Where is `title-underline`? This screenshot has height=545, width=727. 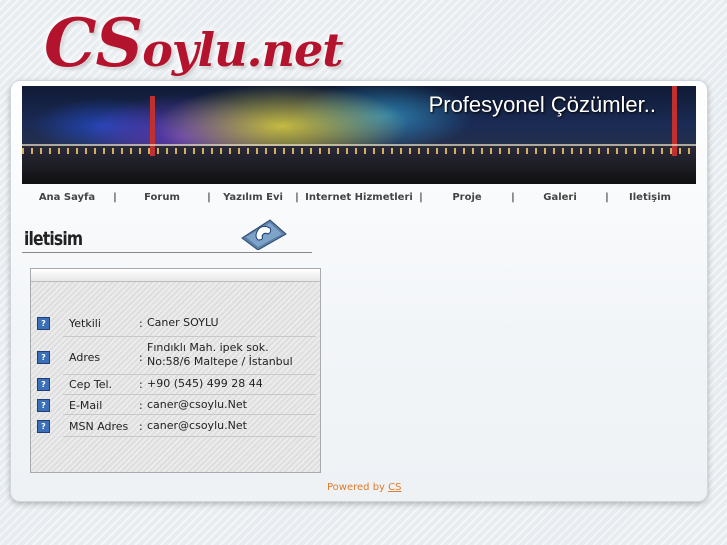
title-underline is located at coordinates (167, 252).